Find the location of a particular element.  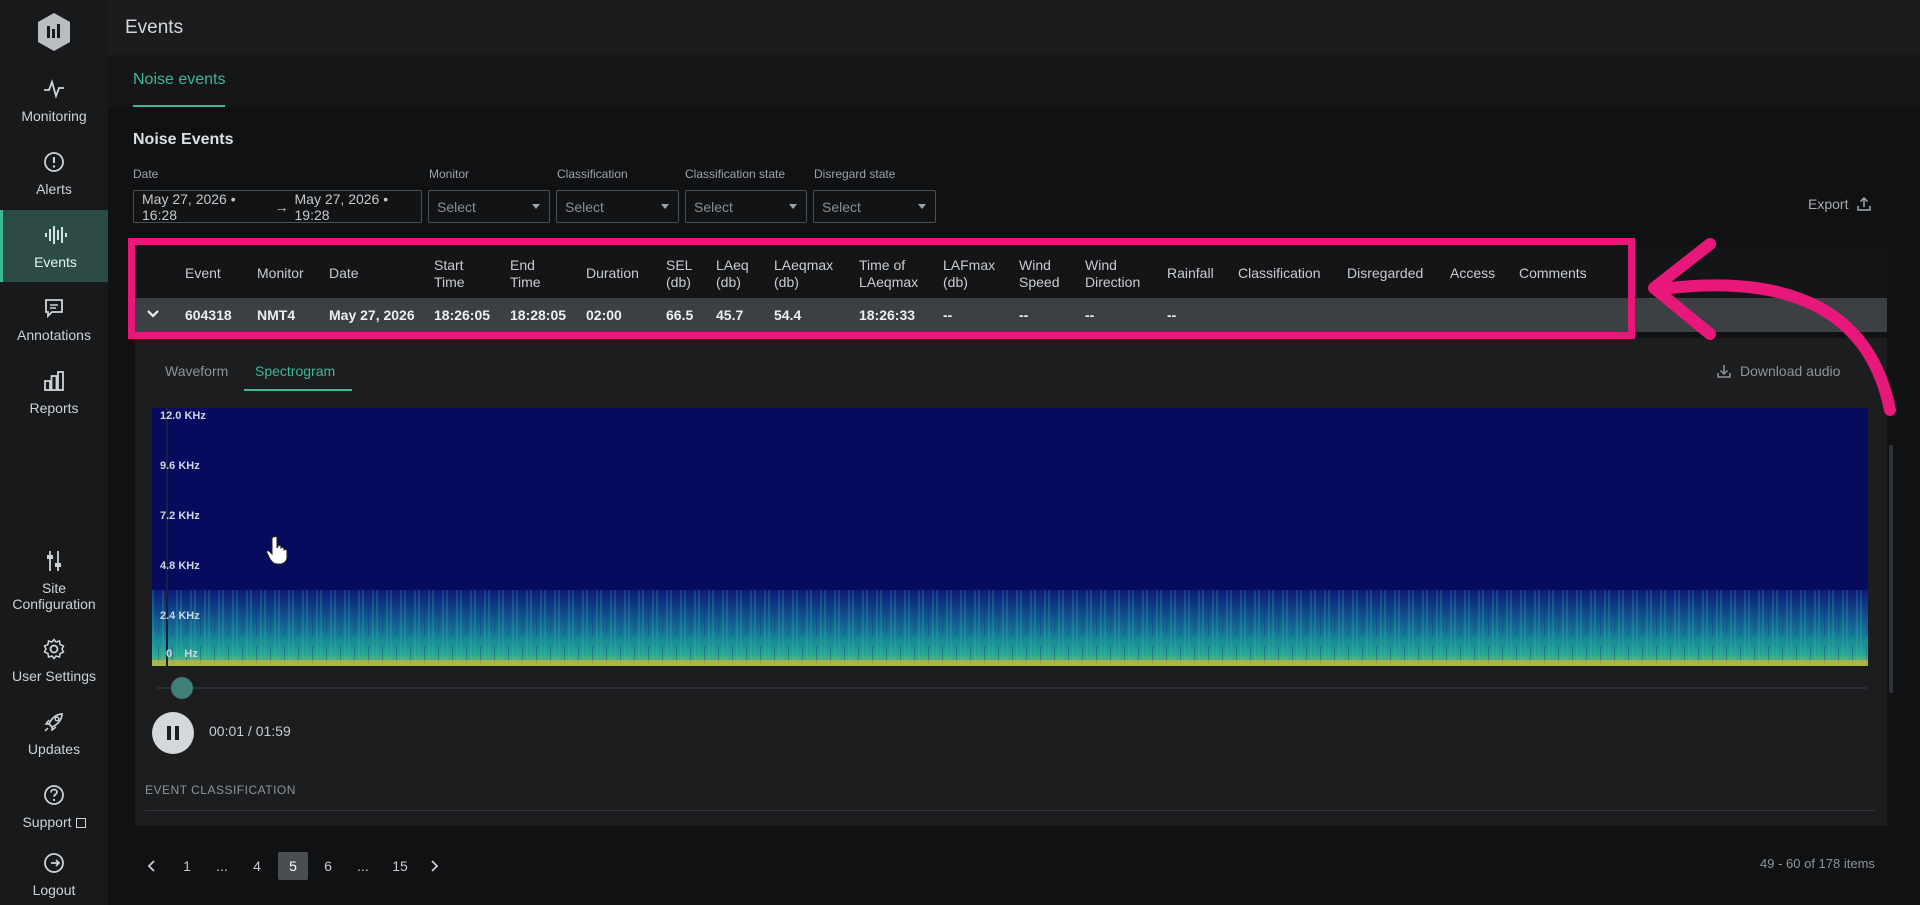

sound-wave-icon is located at coordinates (56, 235).